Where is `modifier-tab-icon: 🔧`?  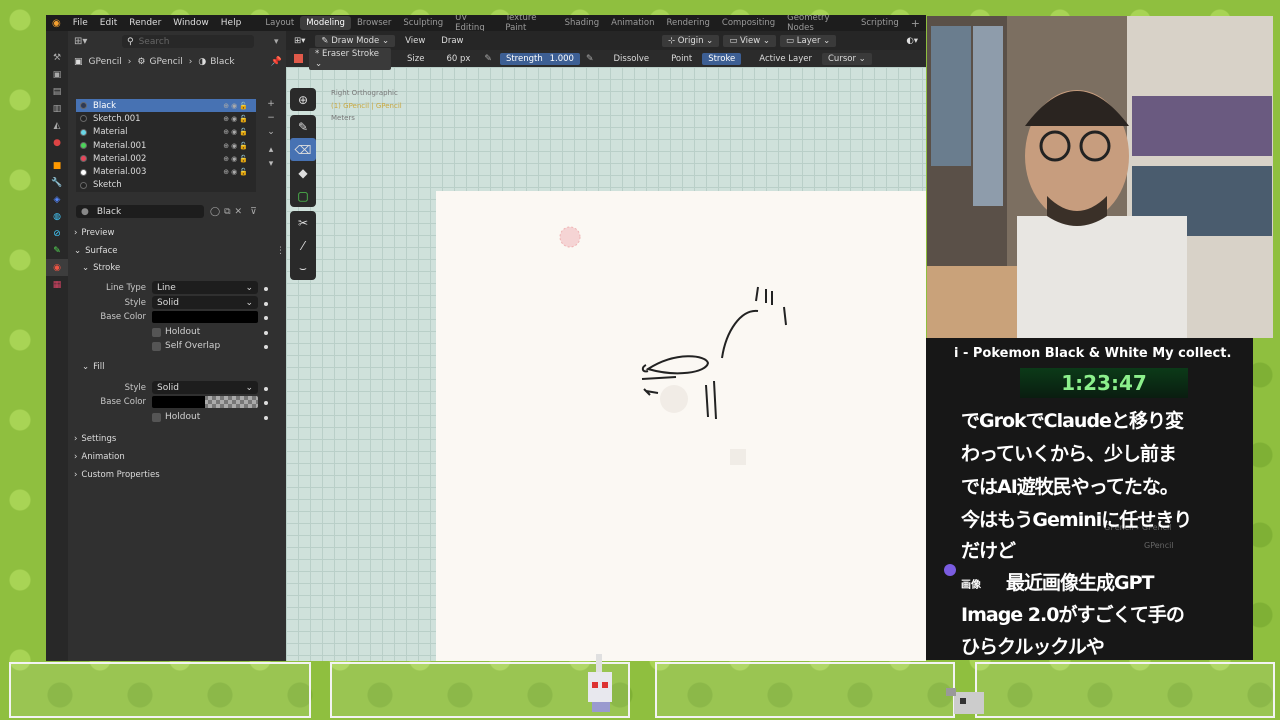
modifier-tab-icon: 🔧 is located at coordinates (57, 182).